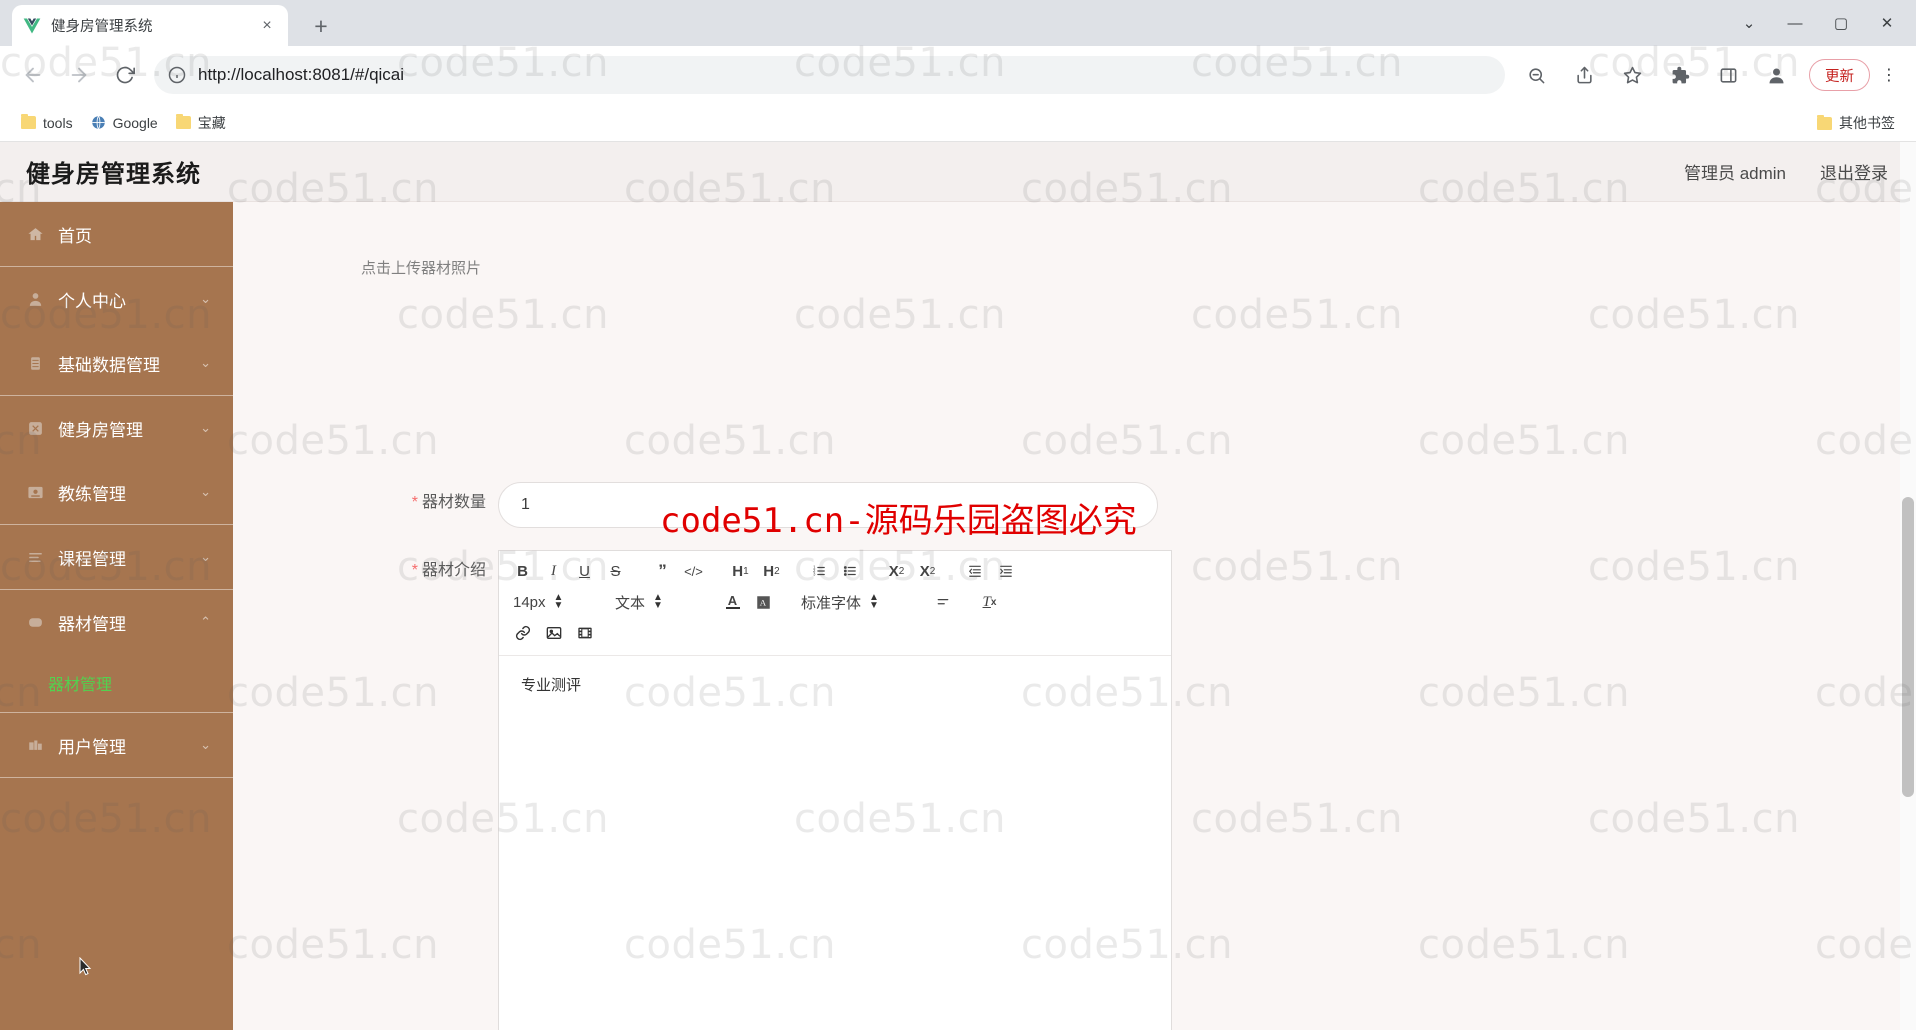 This screenshot has width=1916, height=1030. Describe the element at coordinates (974, 571) in the screenshot. I see `indent-left-icon` at that location.